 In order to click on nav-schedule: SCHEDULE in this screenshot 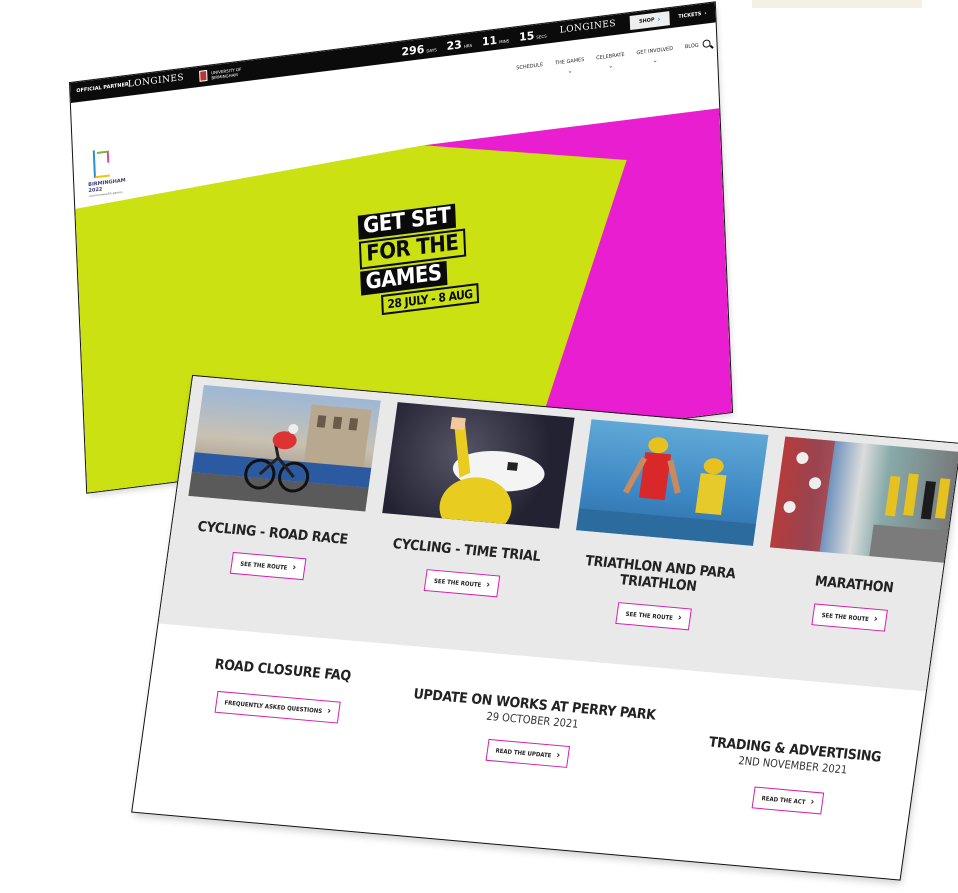, I will do `click(530, 71)`.